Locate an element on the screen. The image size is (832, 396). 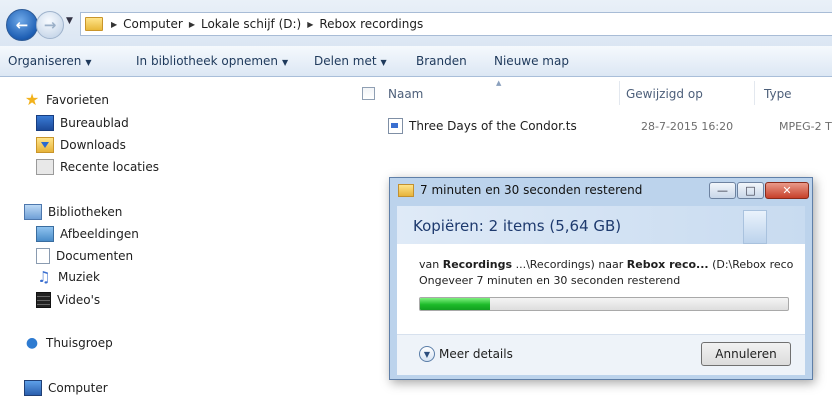
pictures-icon is located at coordinates (45, 234).